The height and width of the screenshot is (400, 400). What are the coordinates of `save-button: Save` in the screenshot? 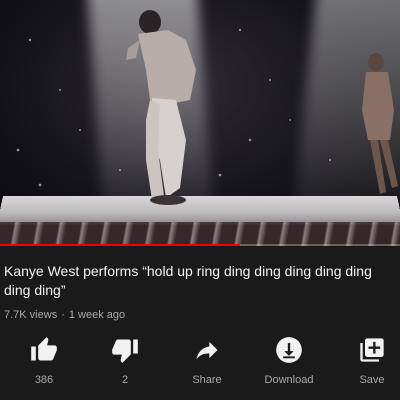 It's located at (368, 364).